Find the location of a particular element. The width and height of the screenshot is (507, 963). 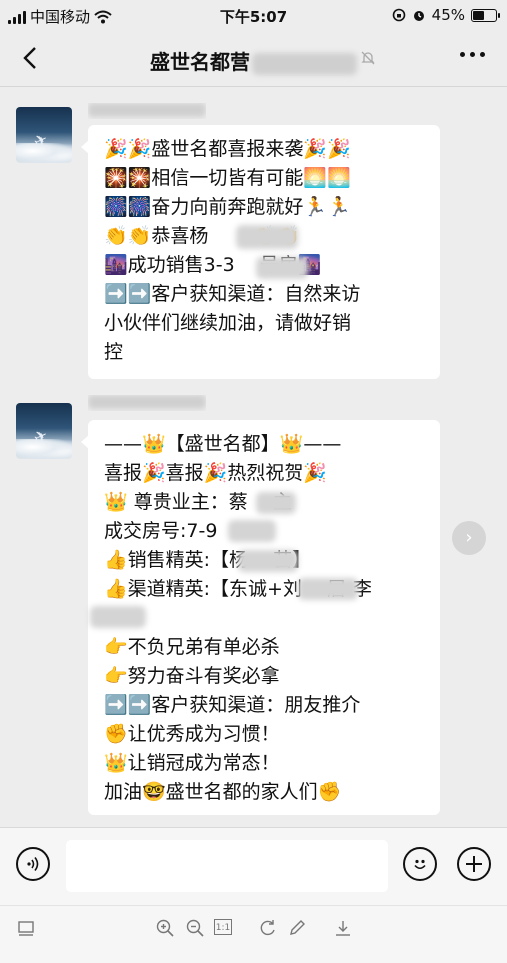

input-bar is located at coordinates (253, 866).